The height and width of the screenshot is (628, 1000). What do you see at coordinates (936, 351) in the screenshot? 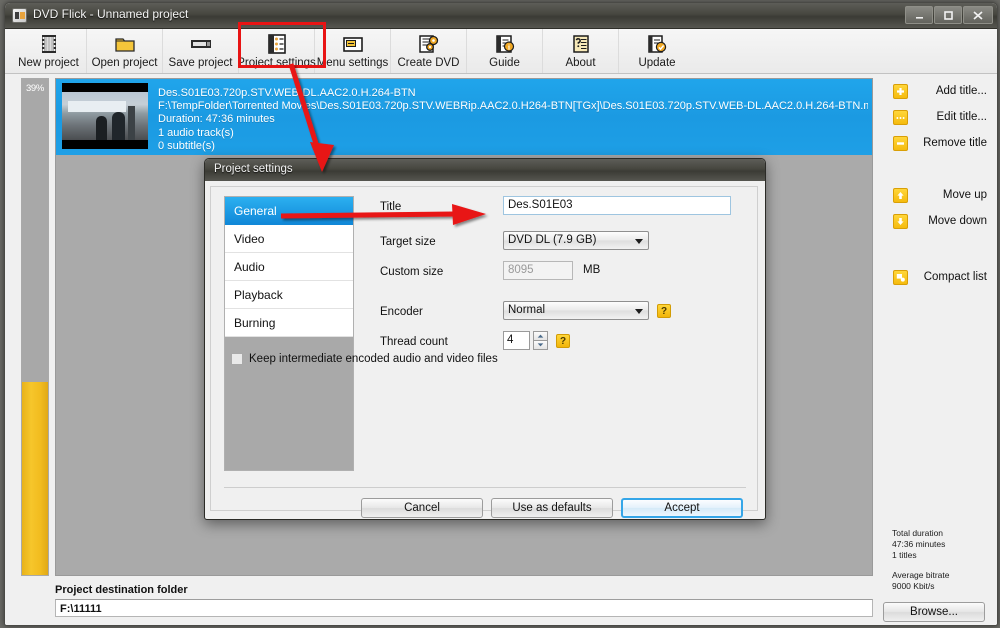
I see `title-actions-panel: Add title... Edit title... Remove title` at bounding box center [936, 351].